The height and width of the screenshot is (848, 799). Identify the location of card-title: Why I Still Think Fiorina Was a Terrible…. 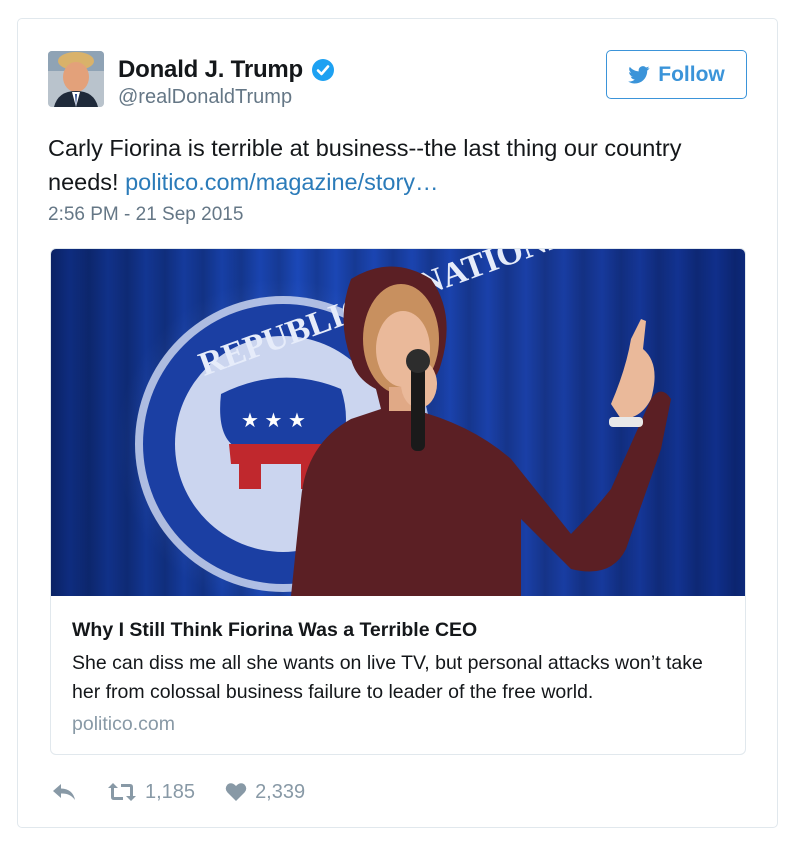
(274, 630).